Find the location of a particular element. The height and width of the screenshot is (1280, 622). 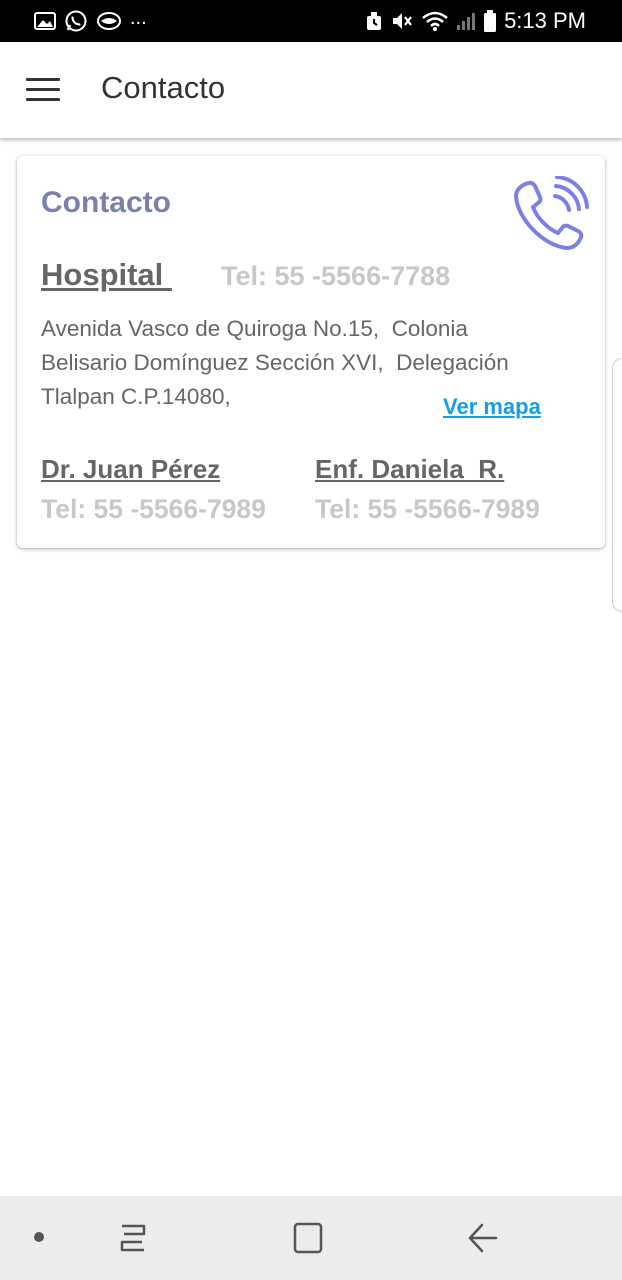

dot-icon is located at coordinates (39, 1237).